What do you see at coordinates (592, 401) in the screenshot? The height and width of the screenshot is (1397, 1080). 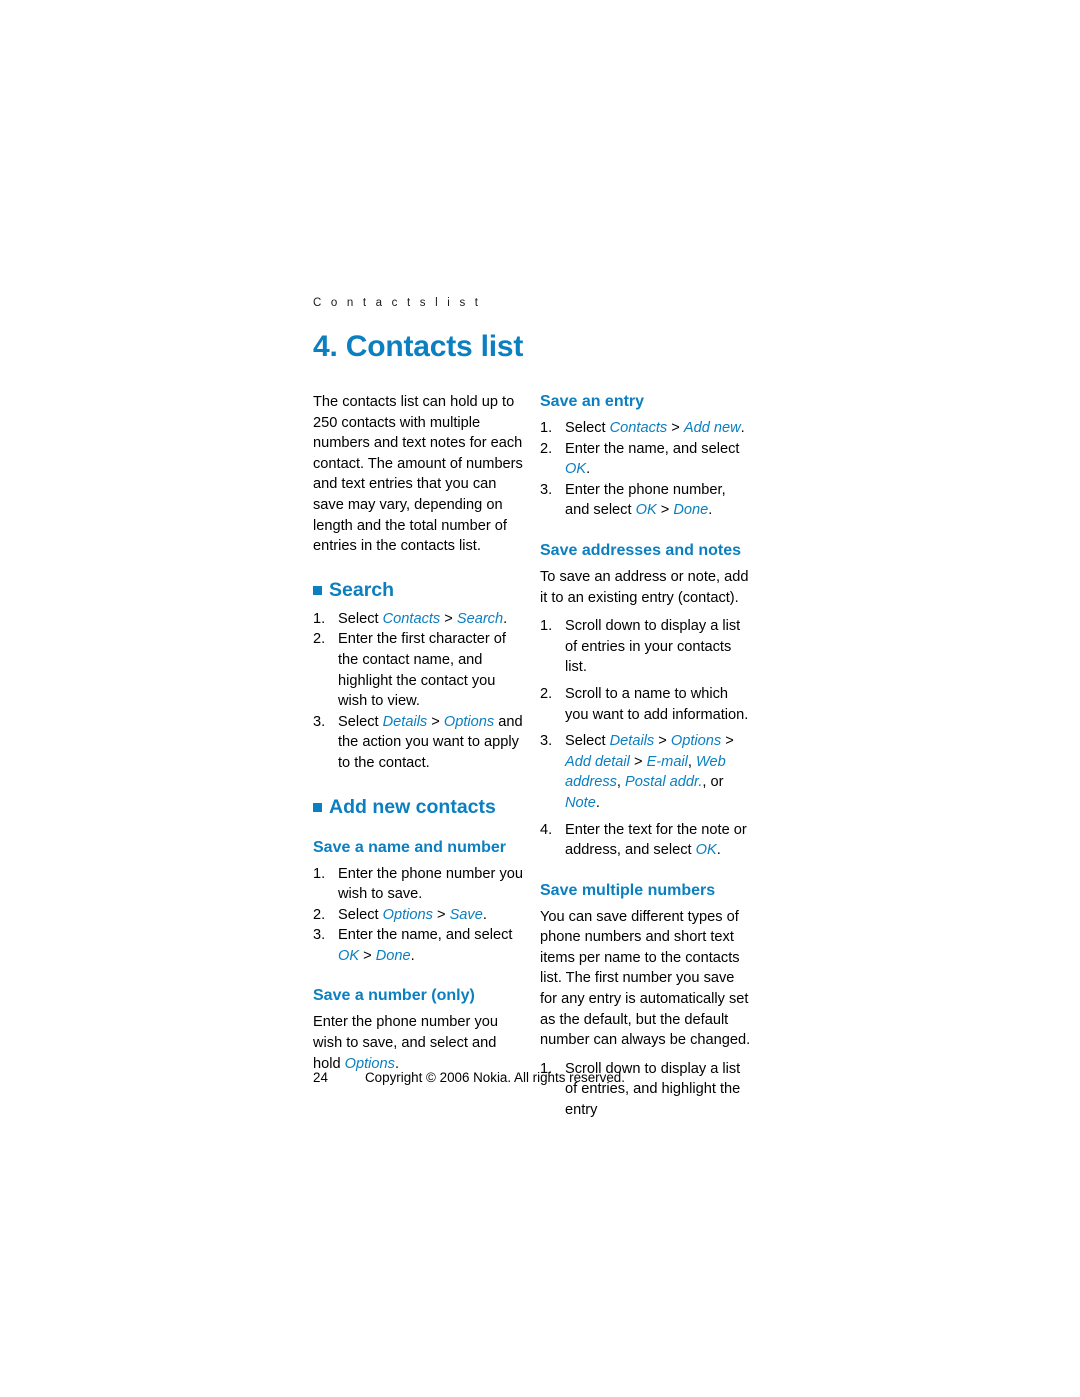 I see `subheading-save-an-entry: Save an entry` at bounding box center [592, 401].